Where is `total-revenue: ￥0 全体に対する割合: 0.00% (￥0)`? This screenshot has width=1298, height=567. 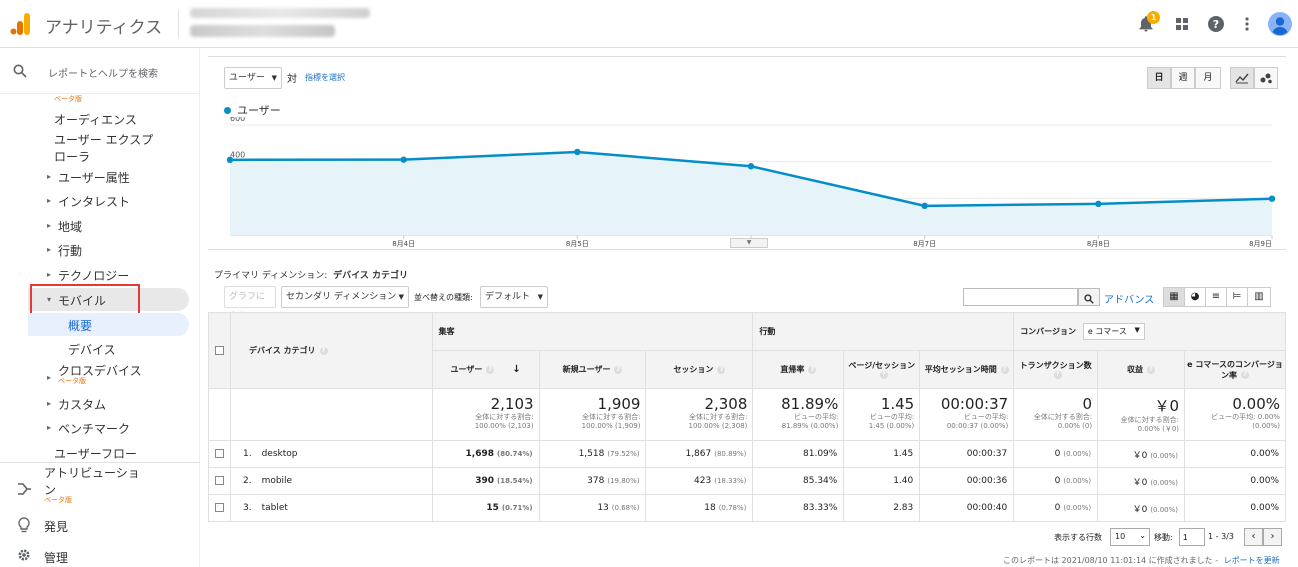
total-revenue: ￥0 全体に対する割合: 0.00% (￥0) is located at coordinates (1141, 414).